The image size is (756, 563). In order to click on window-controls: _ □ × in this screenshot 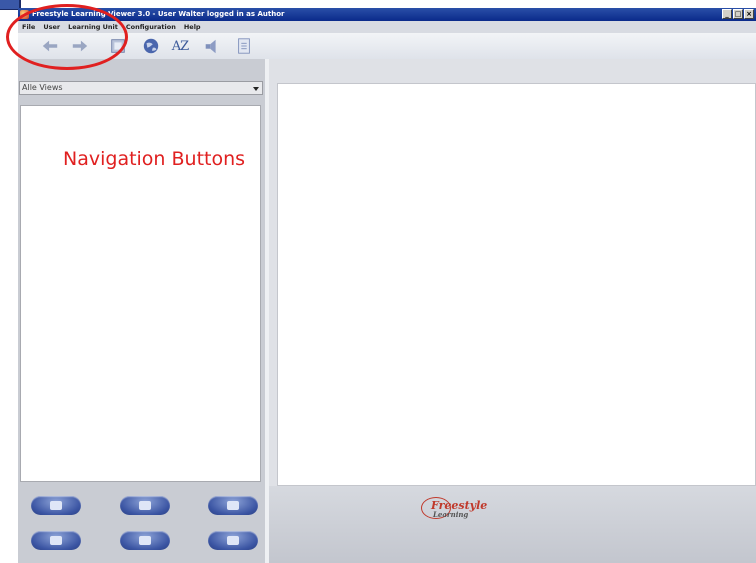, I will do `click(738, 14)`.